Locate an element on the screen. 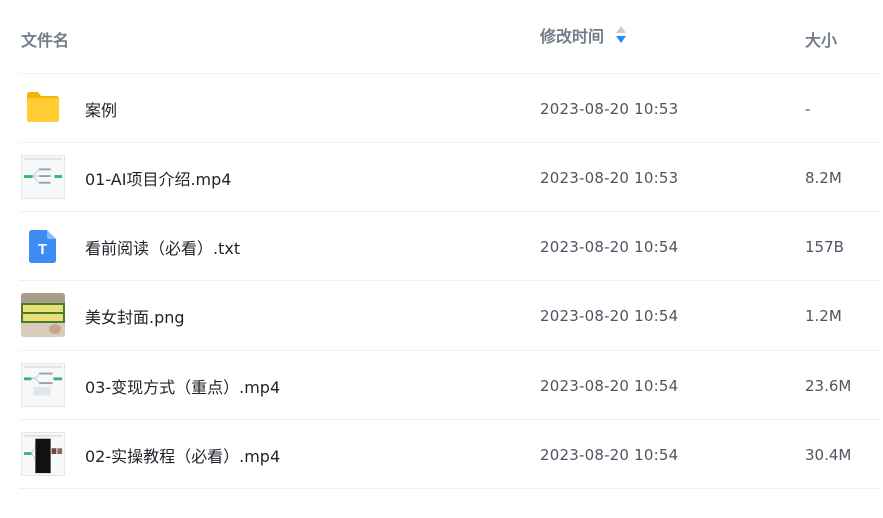 The width and height of the screenshot is (883, 518). column-header-name-label: 文件名 is located at coordinates (45, 40).